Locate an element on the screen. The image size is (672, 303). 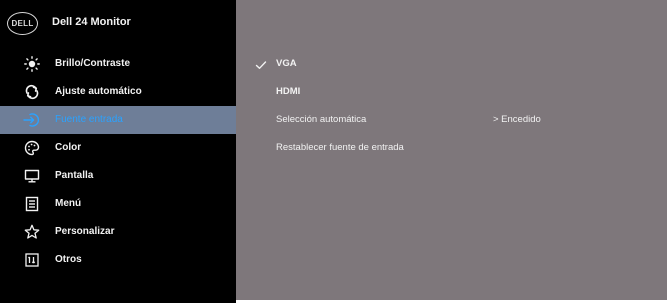
auto-adjust-icon is located at coordinates (32, 92).